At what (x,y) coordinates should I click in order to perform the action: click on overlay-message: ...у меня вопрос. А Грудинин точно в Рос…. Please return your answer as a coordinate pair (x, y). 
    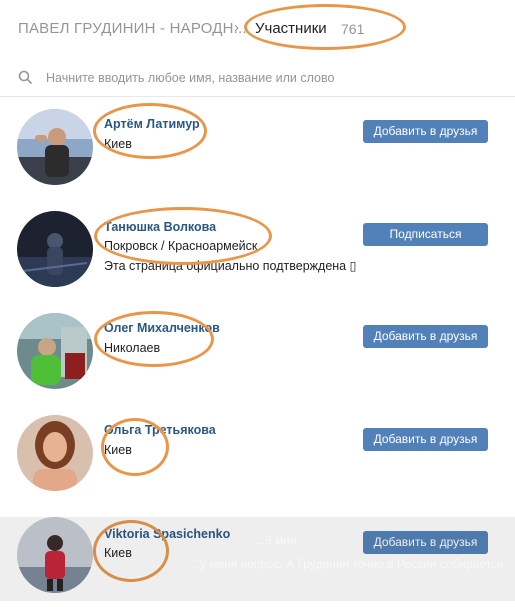
    Looking at the image, I should click on (347, 564).